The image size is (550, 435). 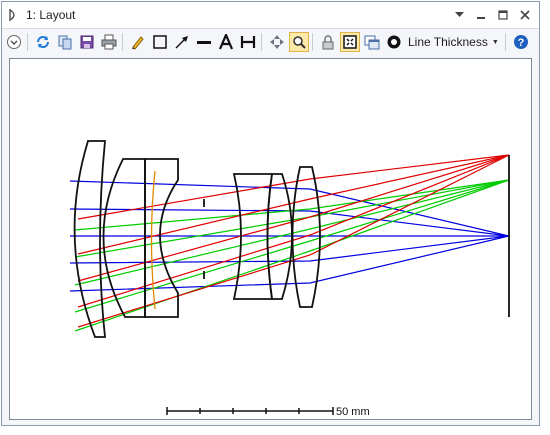 I want to click on title-bar: 1: Layout, so click(x=270, y=15).